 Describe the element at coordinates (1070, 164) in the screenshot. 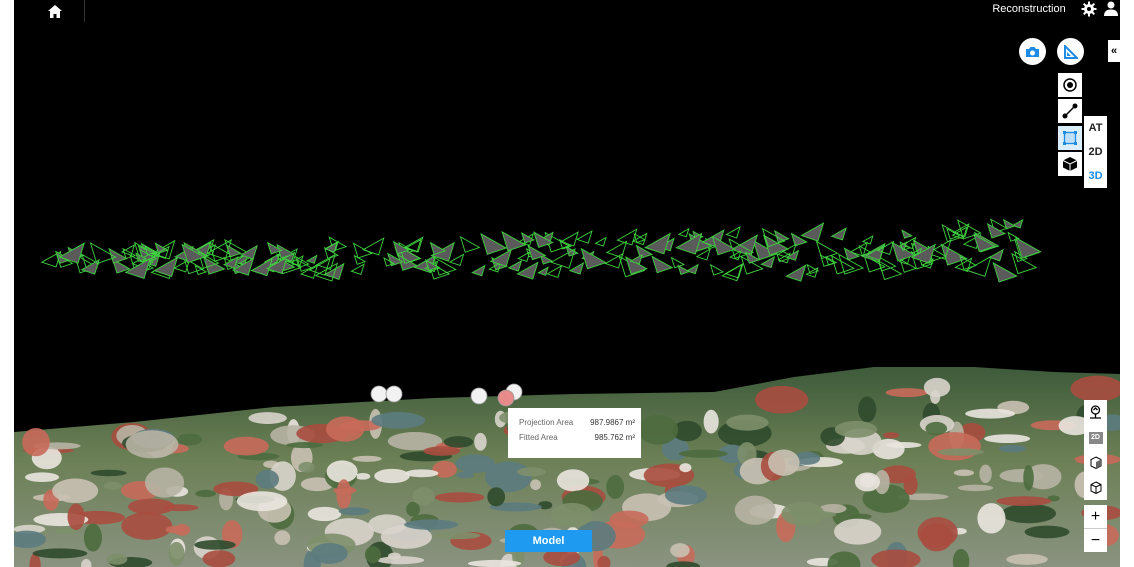

I see `volume-icon` at that location.